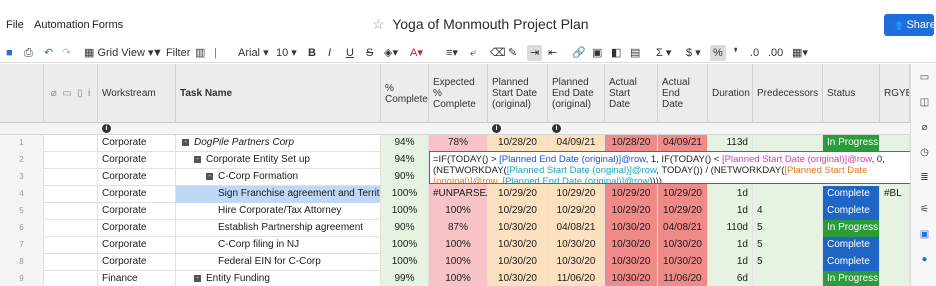 The width and height of the screenshot is (936, 286). I want to click on strikethrough-button: S, so click(369, 53).